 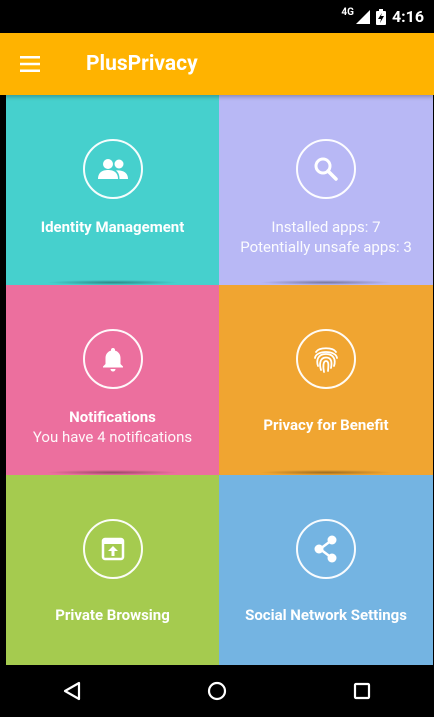 What do you see at coordinates (362, 16) in the screenshot?
I see `signal-icon` at bounding box center [362, 16].